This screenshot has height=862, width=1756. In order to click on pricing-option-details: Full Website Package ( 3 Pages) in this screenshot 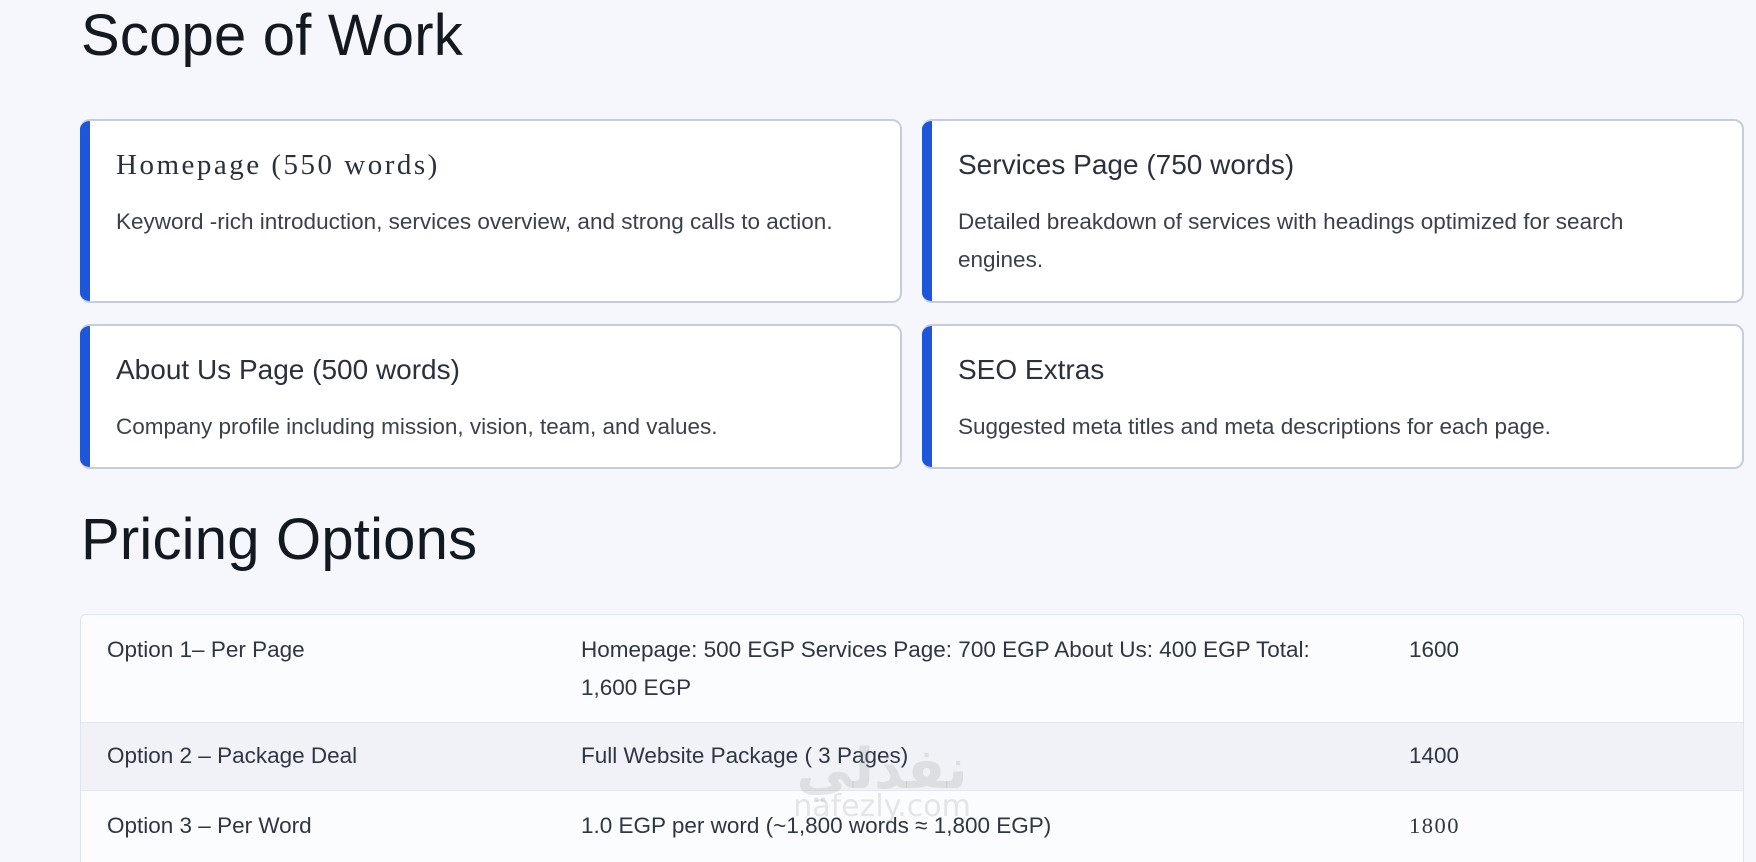, I will do `click(745, 755)`.